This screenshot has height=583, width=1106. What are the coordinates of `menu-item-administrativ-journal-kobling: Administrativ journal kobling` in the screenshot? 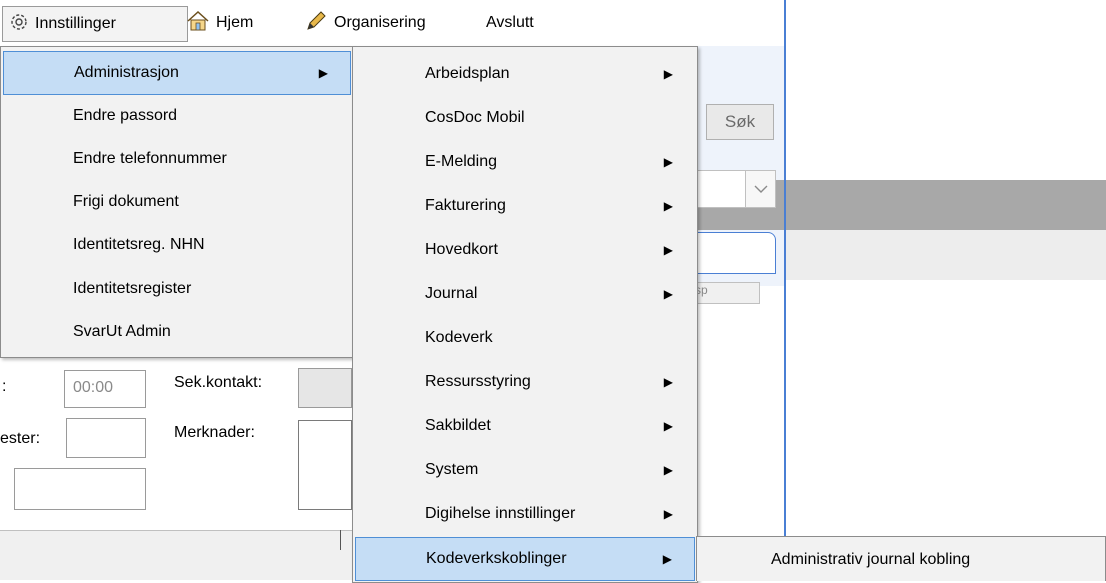 It's located at (901, 559).